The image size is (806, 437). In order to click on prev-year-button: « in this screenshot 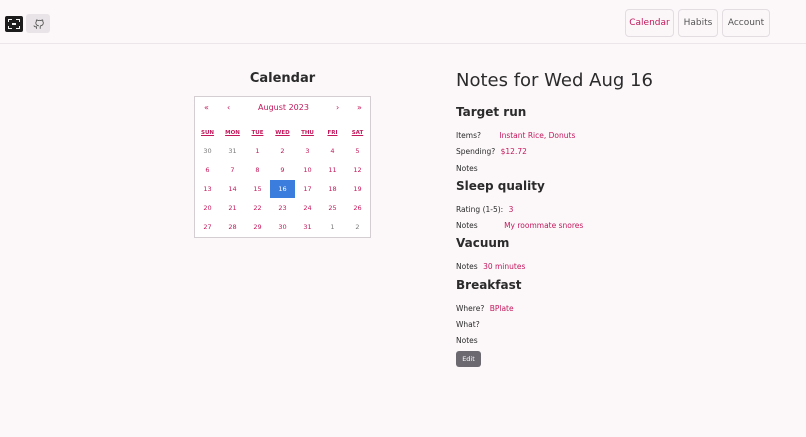, I will do `click(206, 107)`.